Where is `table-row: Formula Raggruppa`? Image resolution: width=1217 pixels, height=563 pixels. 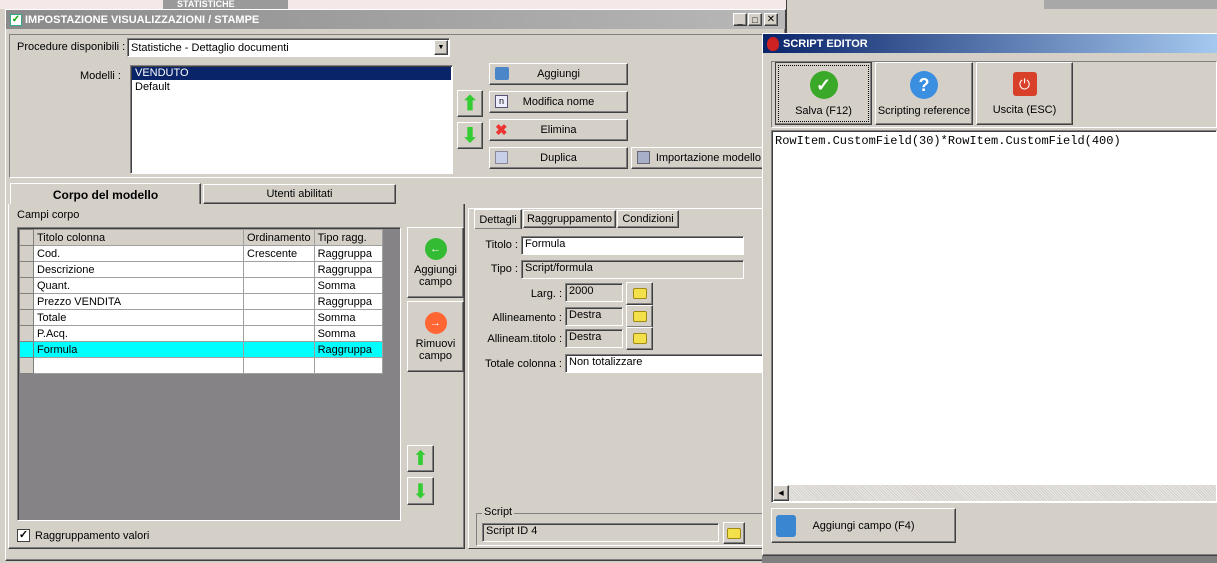
table-row: Formula Raggruppa is located at coordinates (201, 349).